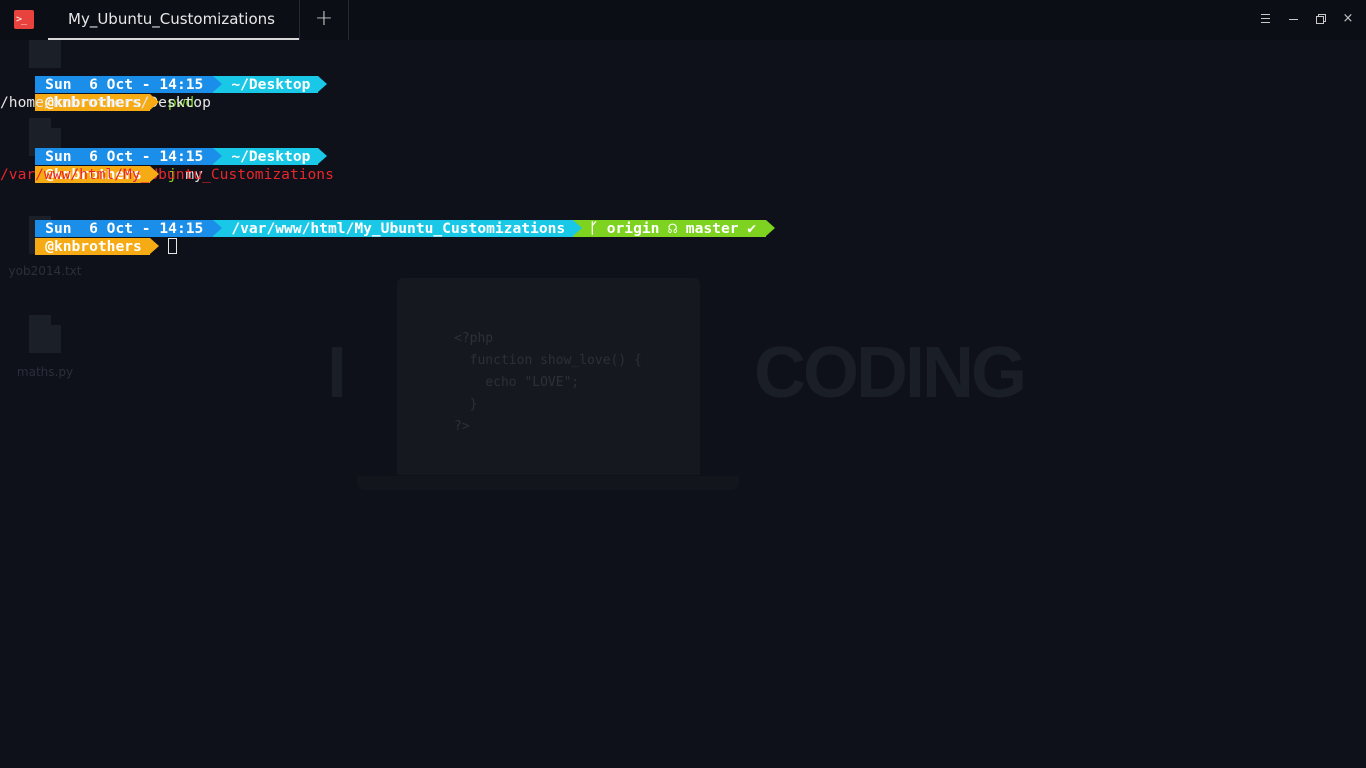 The image size is (1366, 768). What do you see at coordinates (890, 373) in the screenshot?
I see `wallpaper-text: CODING` at bounding box center [890, 373].